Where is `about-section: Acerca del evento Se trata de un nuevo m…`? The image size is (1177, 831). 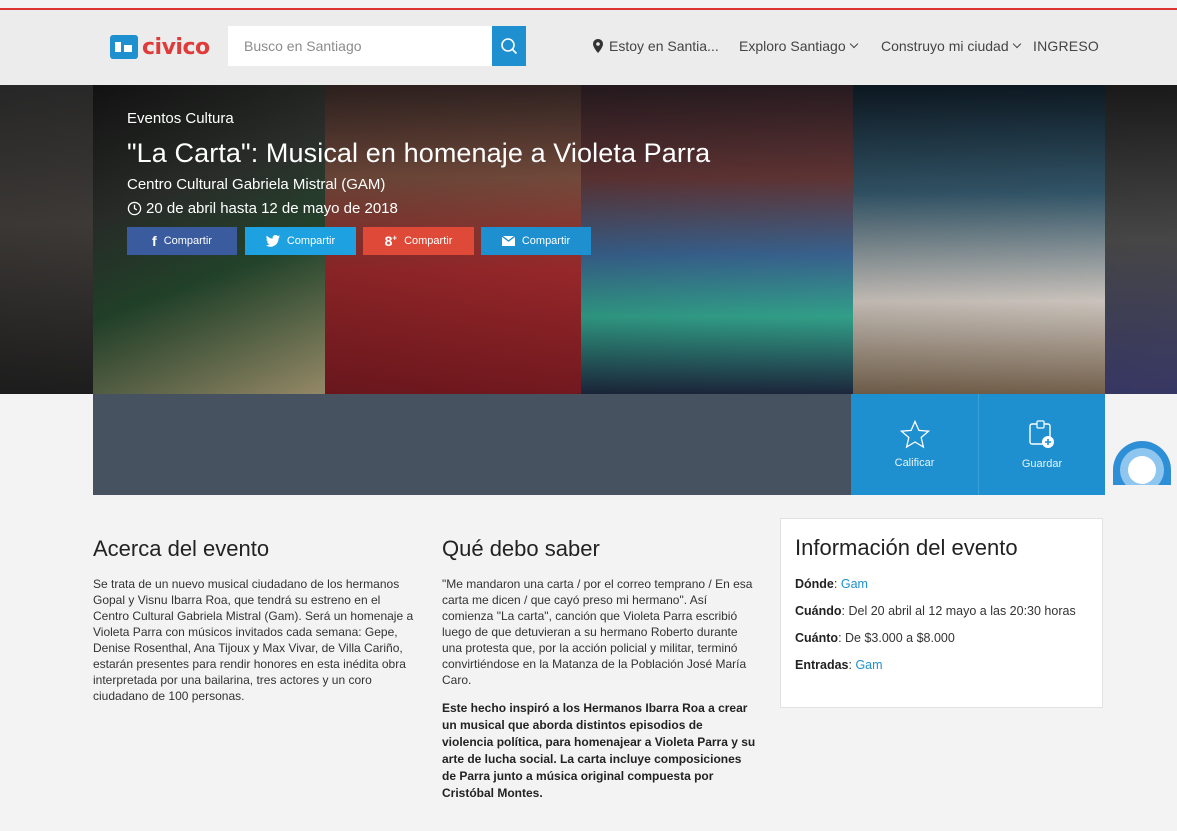 about-section: Acerca del evento Se trata de un nuevo m… is located at coordinates (255, 620).